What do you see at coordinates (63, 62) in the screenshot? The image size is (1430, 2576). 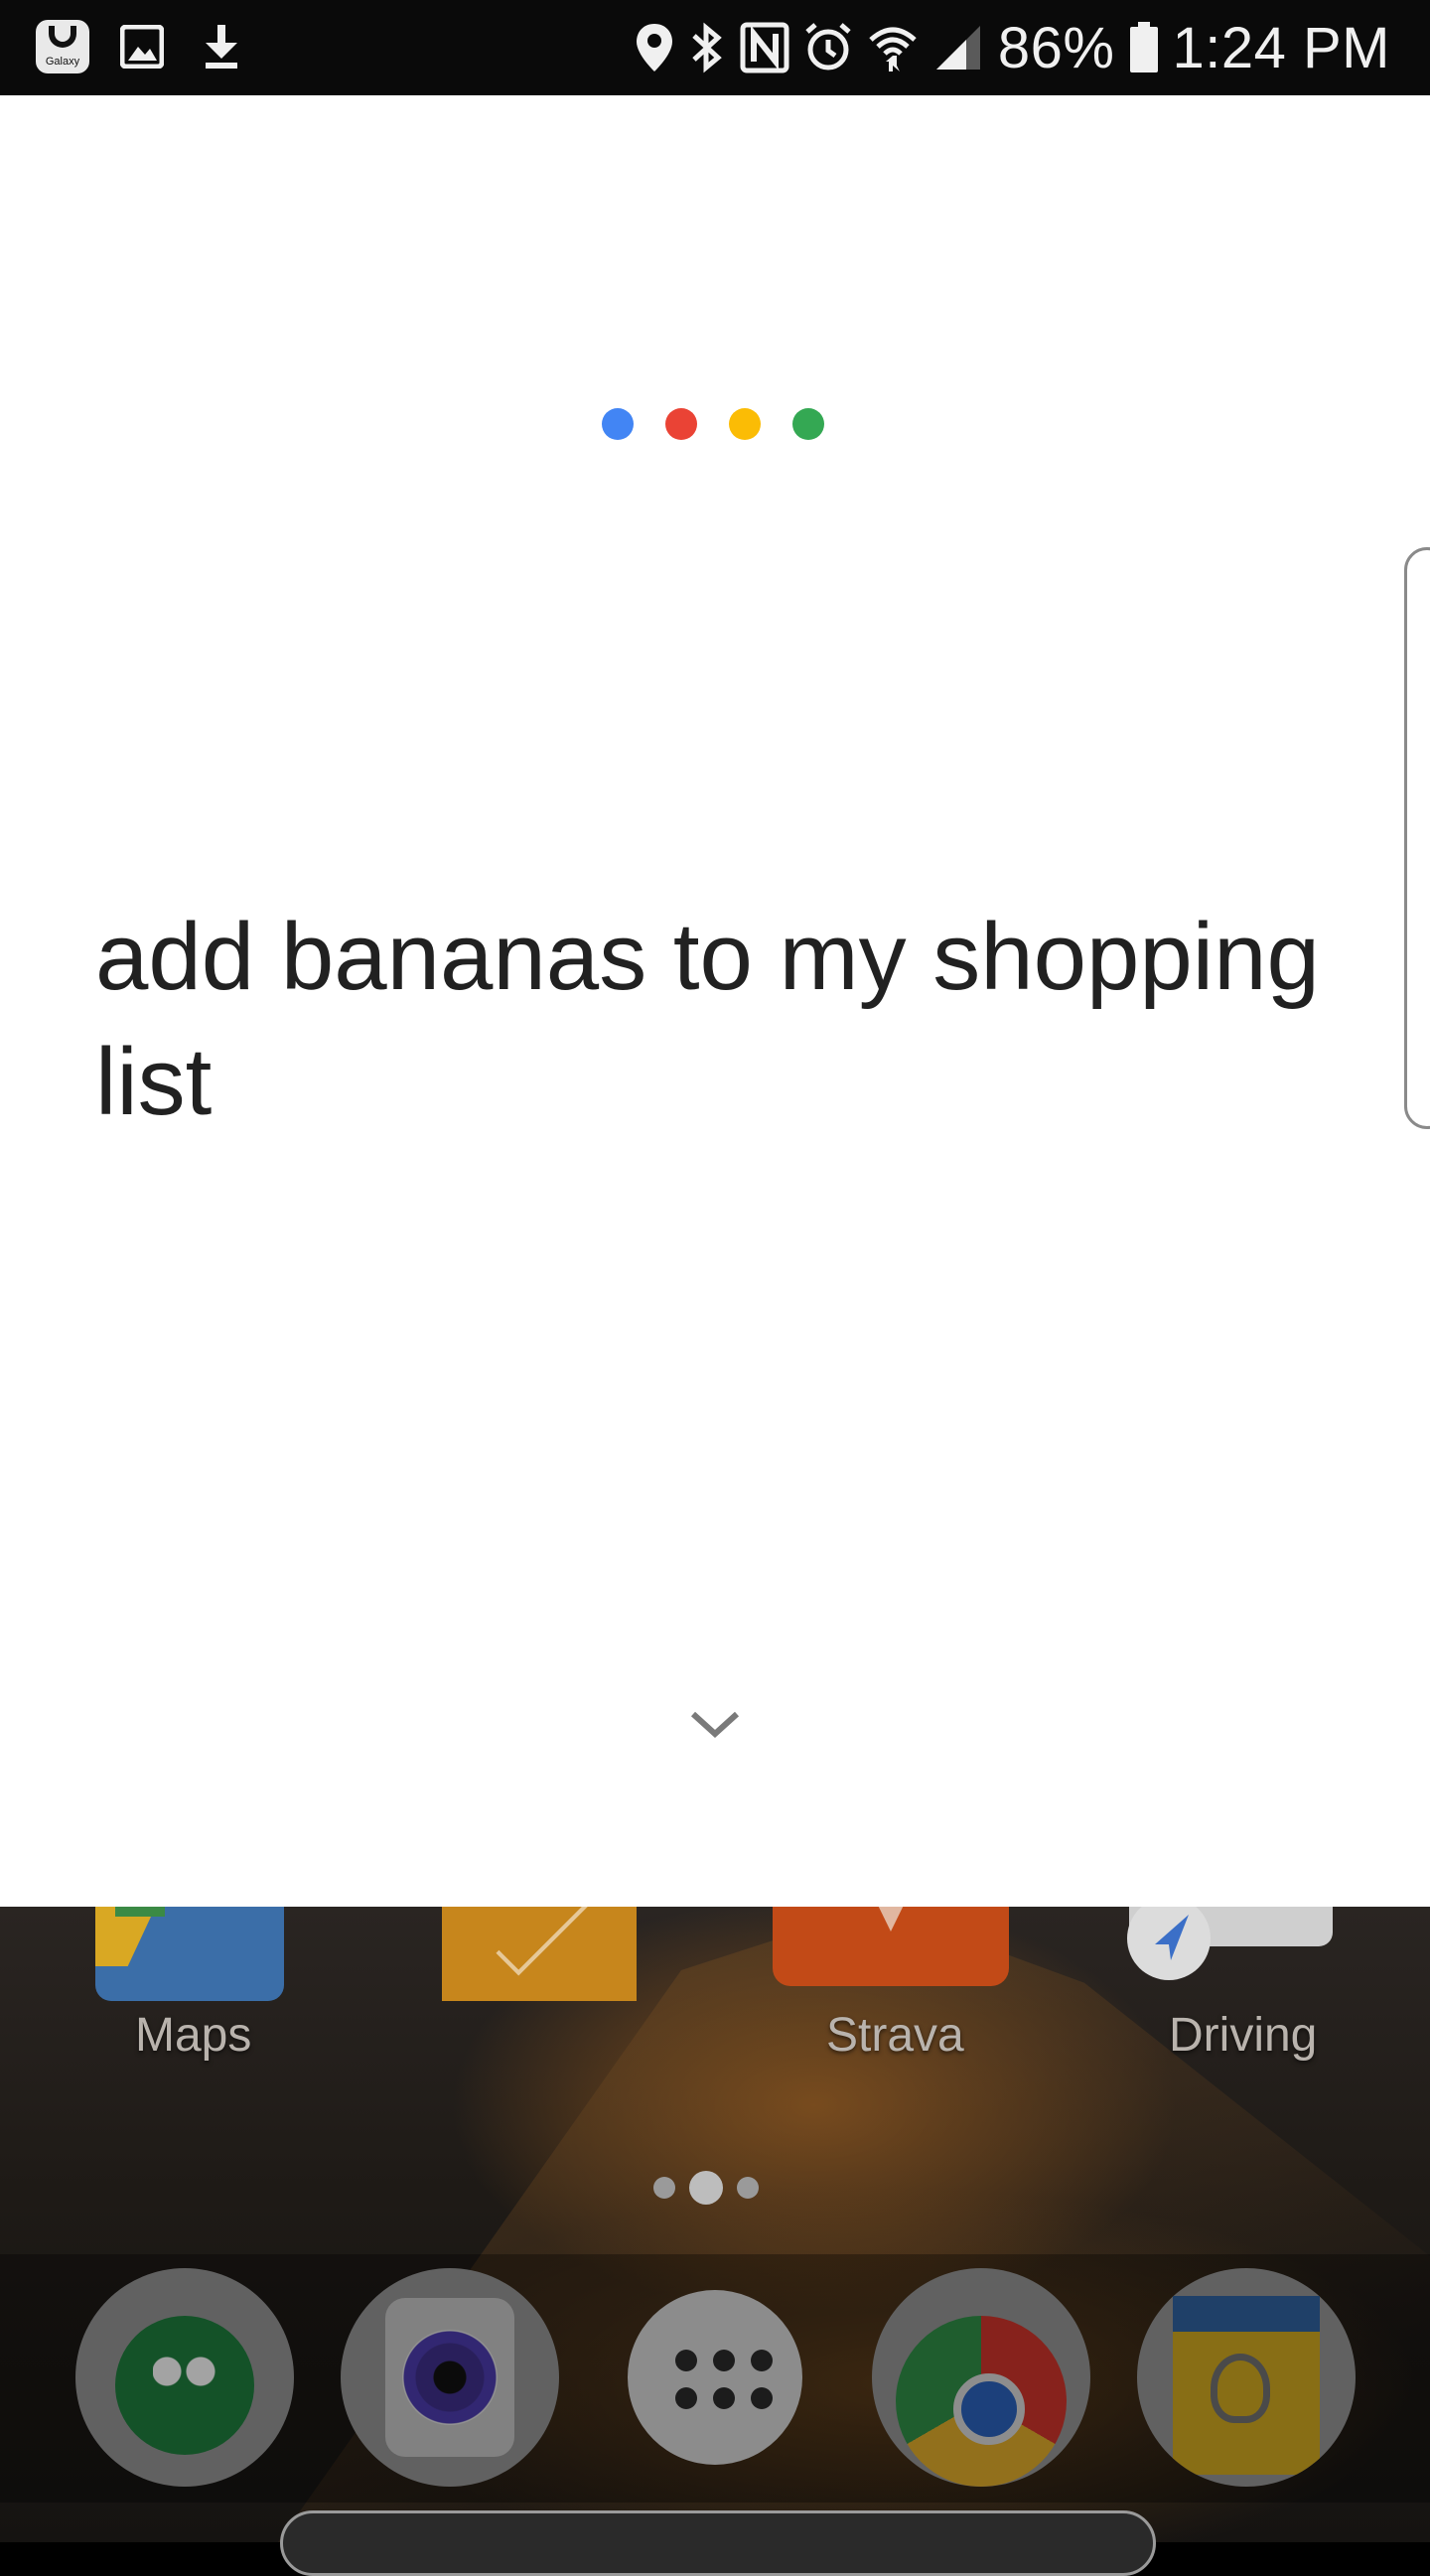 I see `galaxy-badge-text: Galaxy` at bounding box center [63, 62].